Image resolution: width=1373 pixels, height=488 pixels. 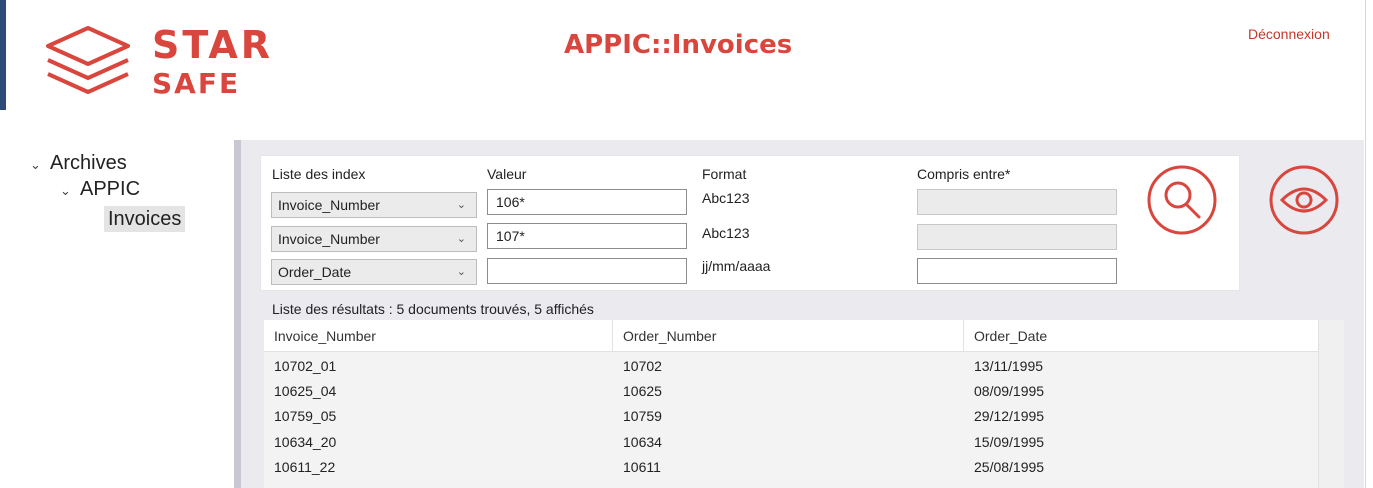 What do you see at coordinates (1009, 416) in the screenshot?
I see `cell-order-date: 29/12/1995` at bounding box center [1009, 416].